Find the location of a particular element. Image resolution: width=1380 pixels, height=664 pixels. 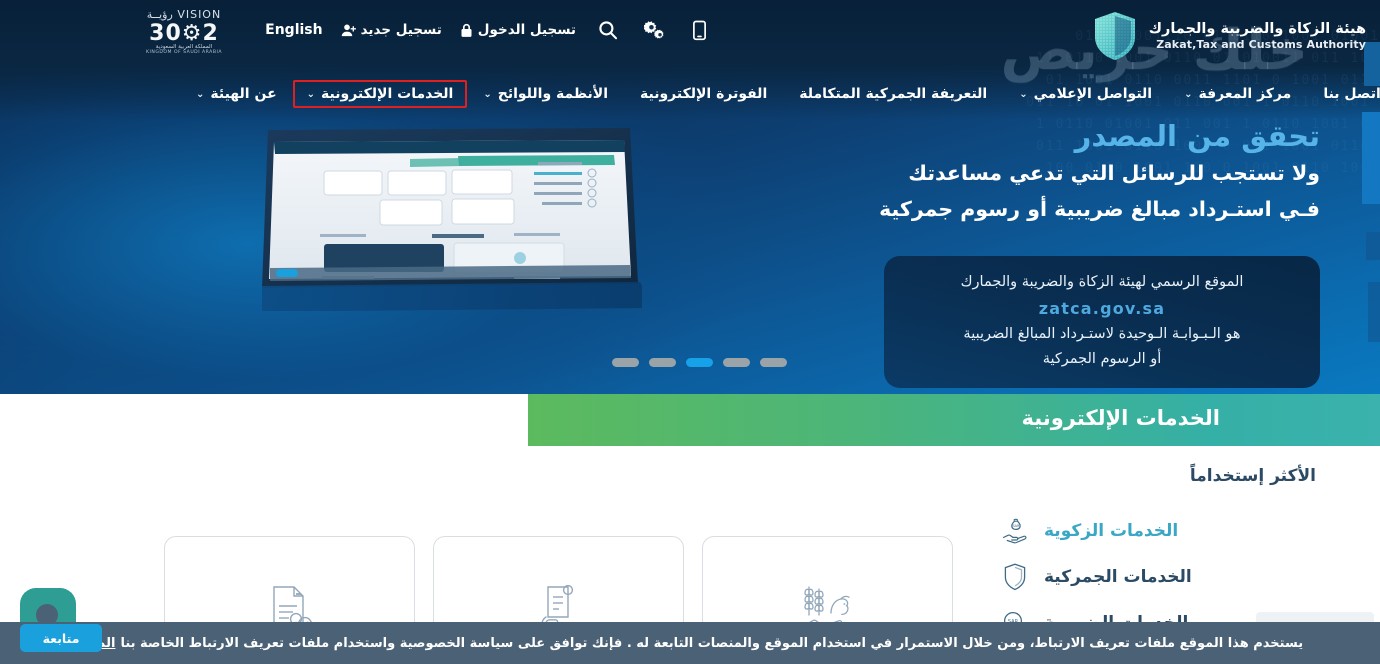

nav-item-media: التواصل الإعلامي ⌄ is located at coordinates (1085, 94).